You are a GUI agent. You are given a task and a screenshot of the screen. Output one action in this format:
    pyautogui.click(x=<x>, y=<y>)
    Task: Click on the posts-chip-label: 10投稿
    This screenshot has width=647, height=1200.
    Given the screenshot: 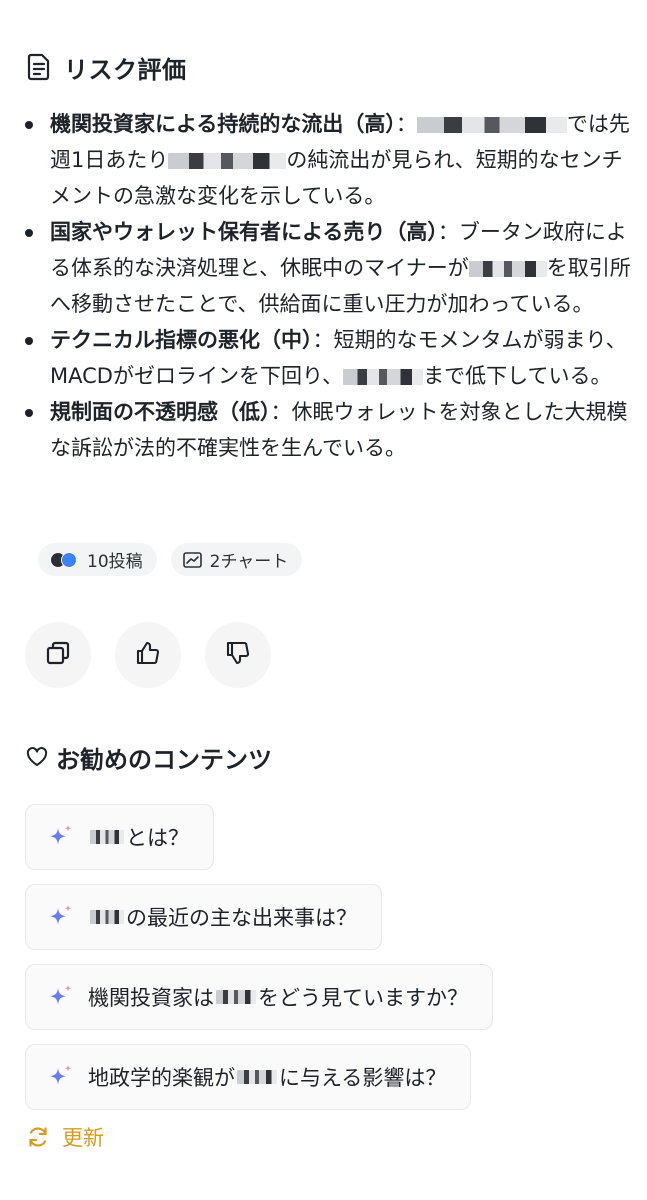 What is the action you would take?
    pyautogui.click(x=115, y=562)
    